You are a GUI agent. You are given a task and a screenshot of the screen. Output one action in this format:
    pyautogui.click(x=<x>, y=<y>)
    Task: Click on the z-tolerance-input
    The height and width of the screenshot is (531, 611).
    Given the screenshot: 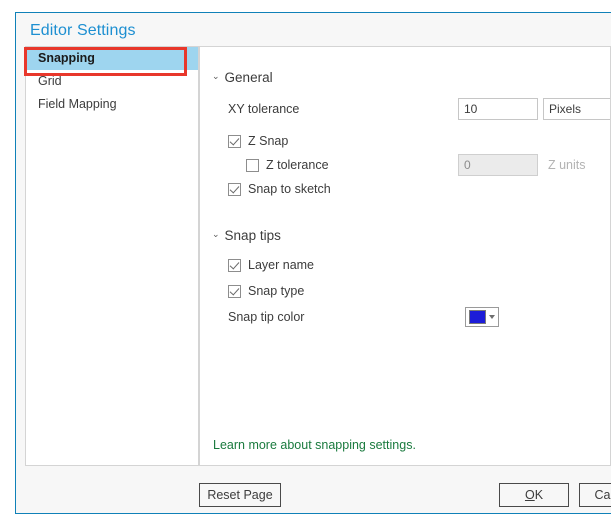 What is the action you would take?
    pyautogui.click(x=498, y=165)
    